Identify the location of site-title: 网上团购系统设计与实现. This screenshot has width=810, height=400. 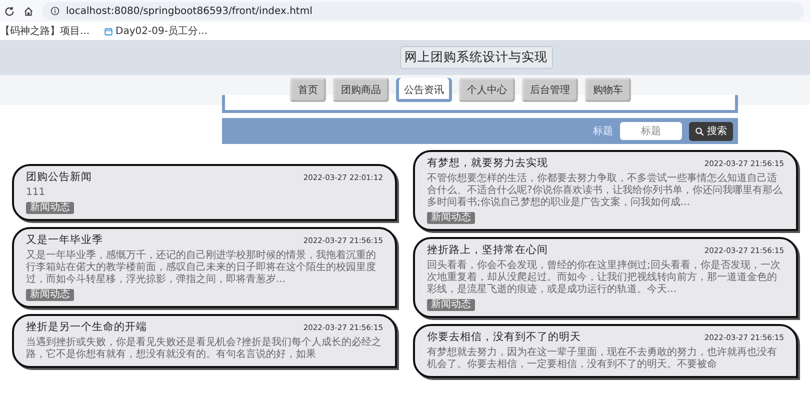
(476, 57).